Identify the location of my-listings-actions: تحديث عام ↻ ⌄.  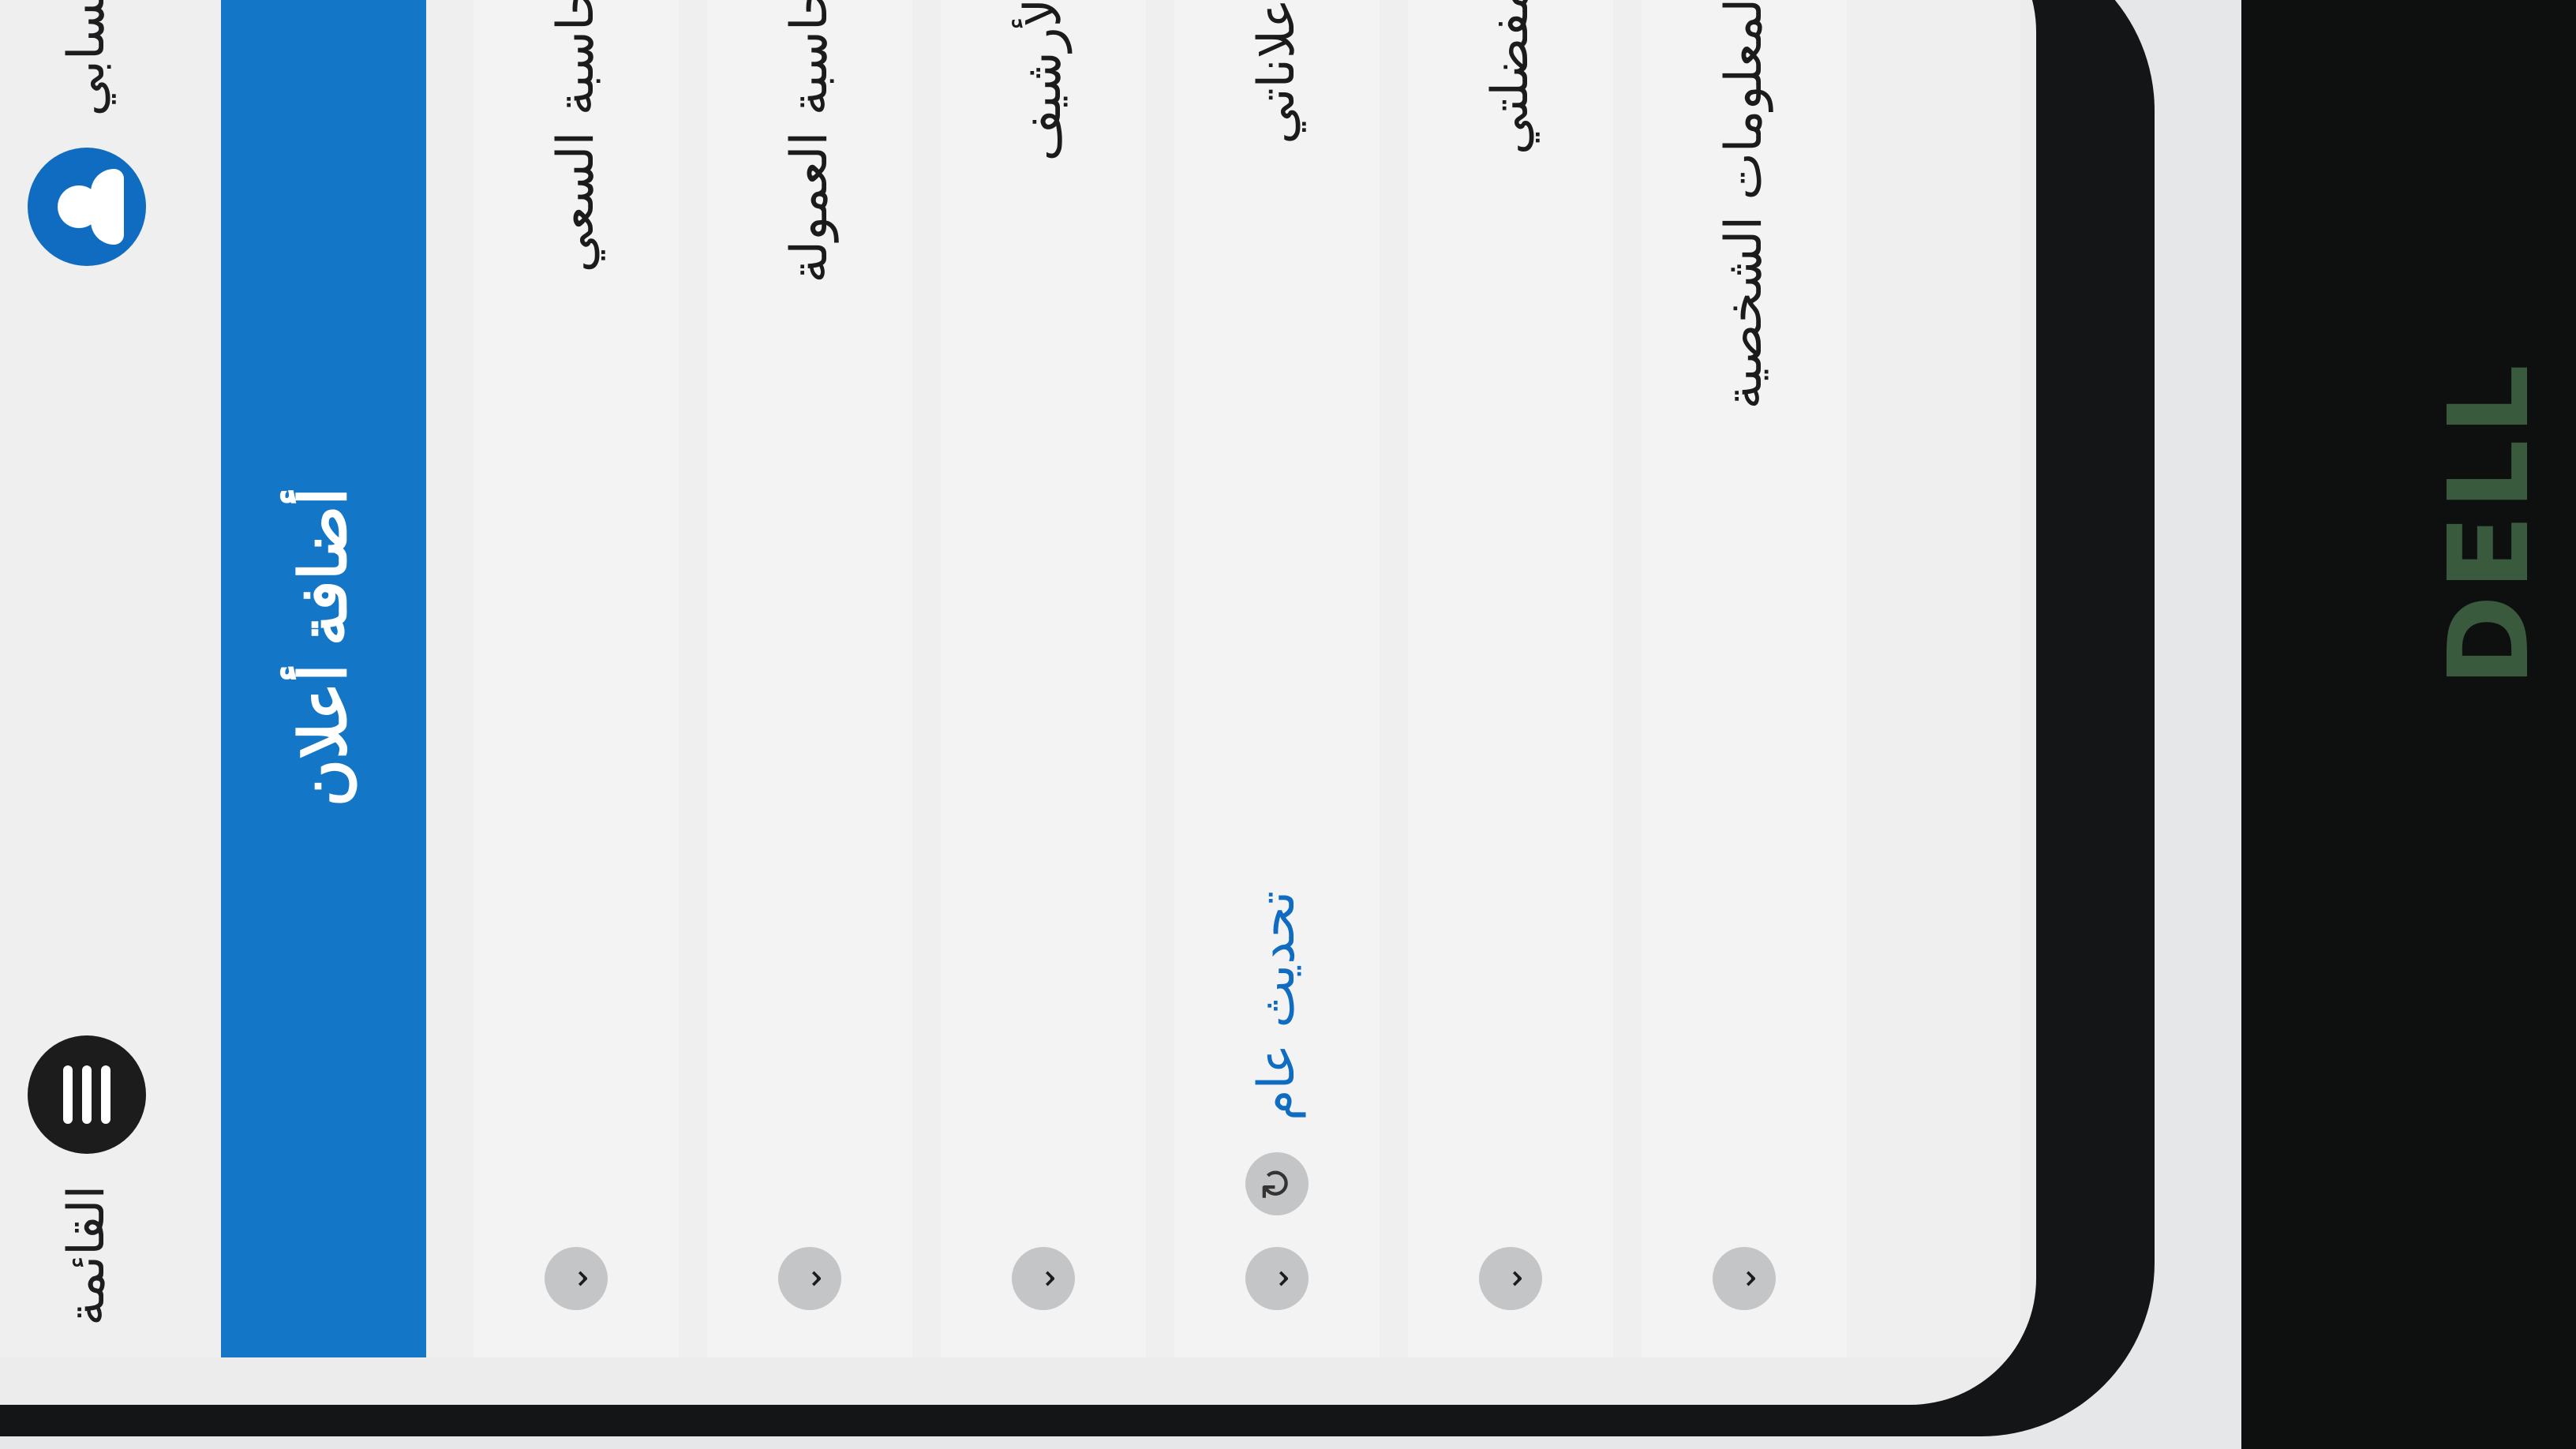
(1277, 1100).